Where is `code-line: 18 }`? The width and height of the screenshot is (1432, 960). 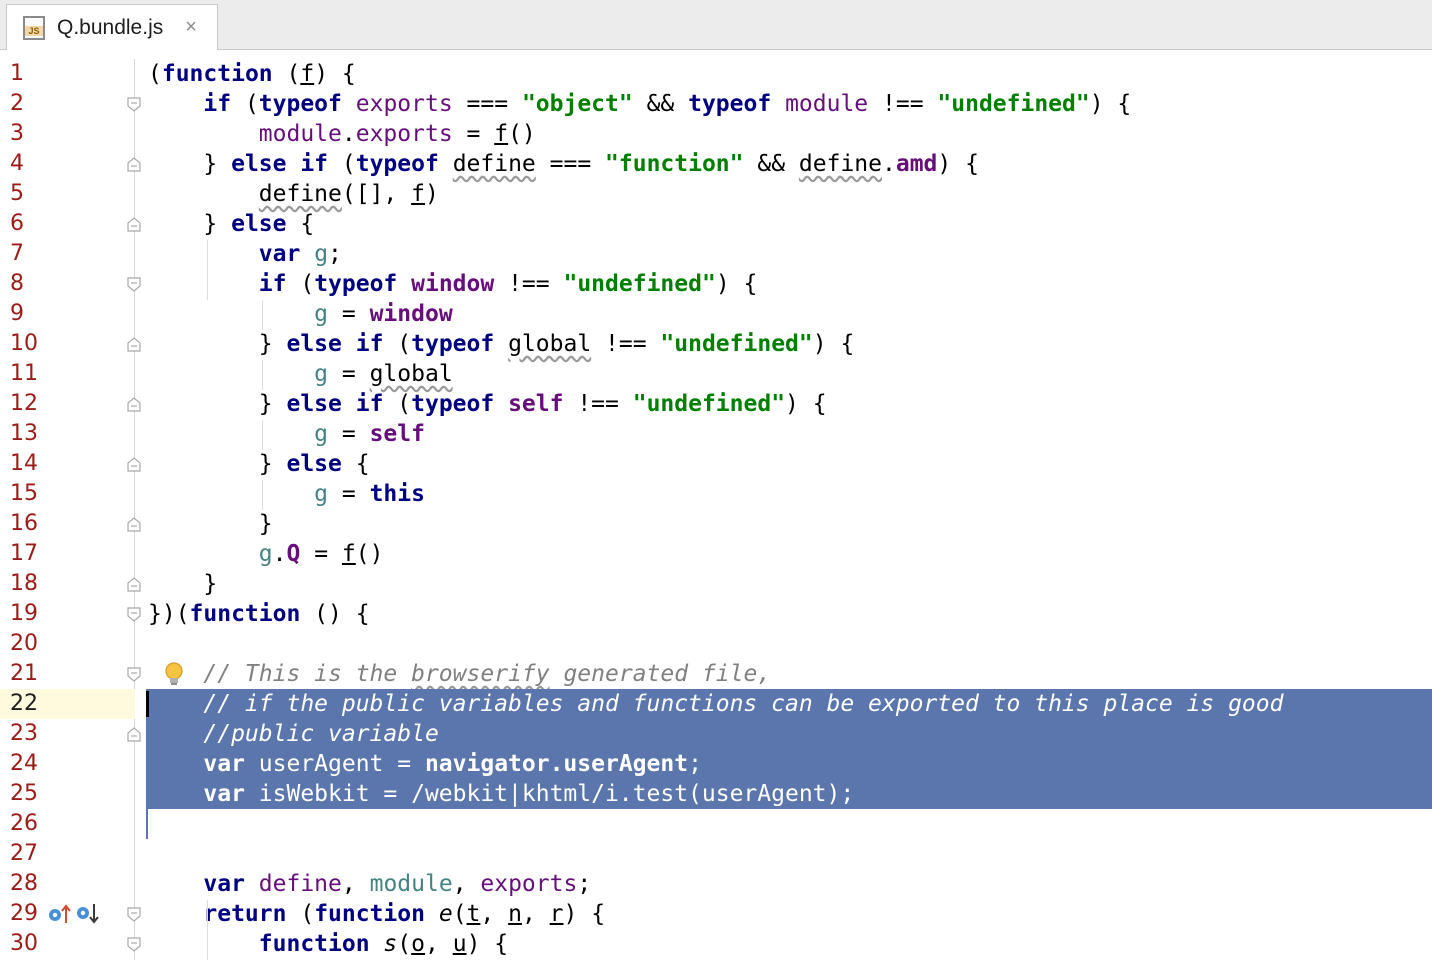 code-line: 18 } is located at coordinates (716, 584).